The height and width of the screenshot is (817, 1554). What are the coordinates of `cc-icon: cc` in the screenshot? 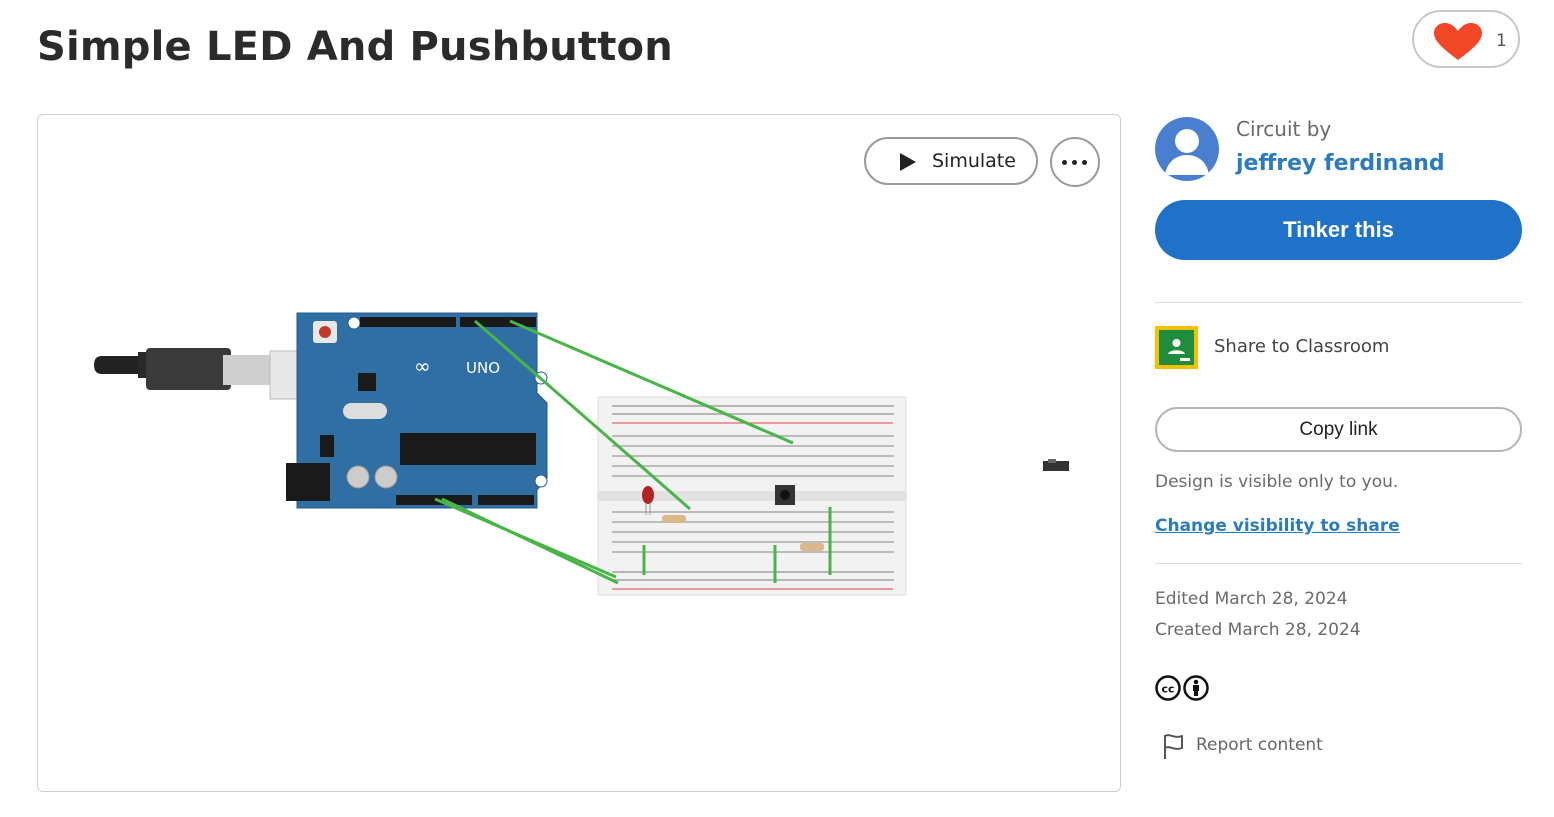 It's located at (1168, 688).